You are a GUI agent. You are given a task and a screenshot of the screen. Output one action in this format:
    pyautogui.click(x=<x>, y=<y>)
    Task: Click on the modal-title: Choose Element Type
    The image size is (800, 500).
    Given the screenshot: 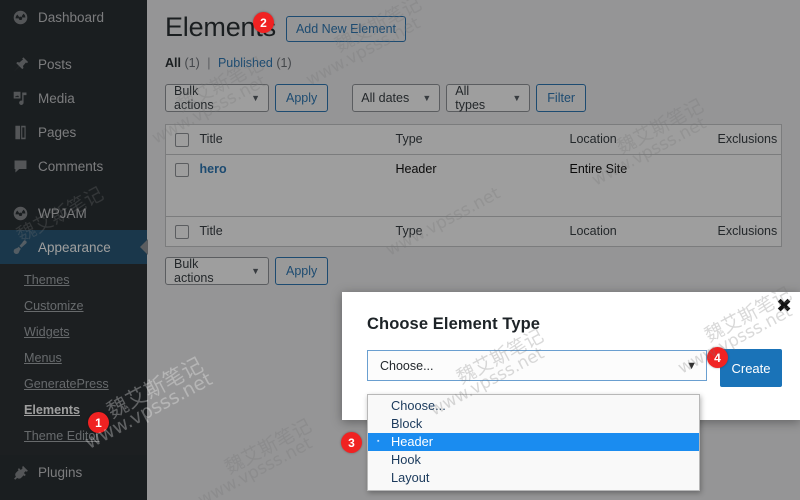 What is the action you would take?
    pyautogui.click(x=454, y=324)
    